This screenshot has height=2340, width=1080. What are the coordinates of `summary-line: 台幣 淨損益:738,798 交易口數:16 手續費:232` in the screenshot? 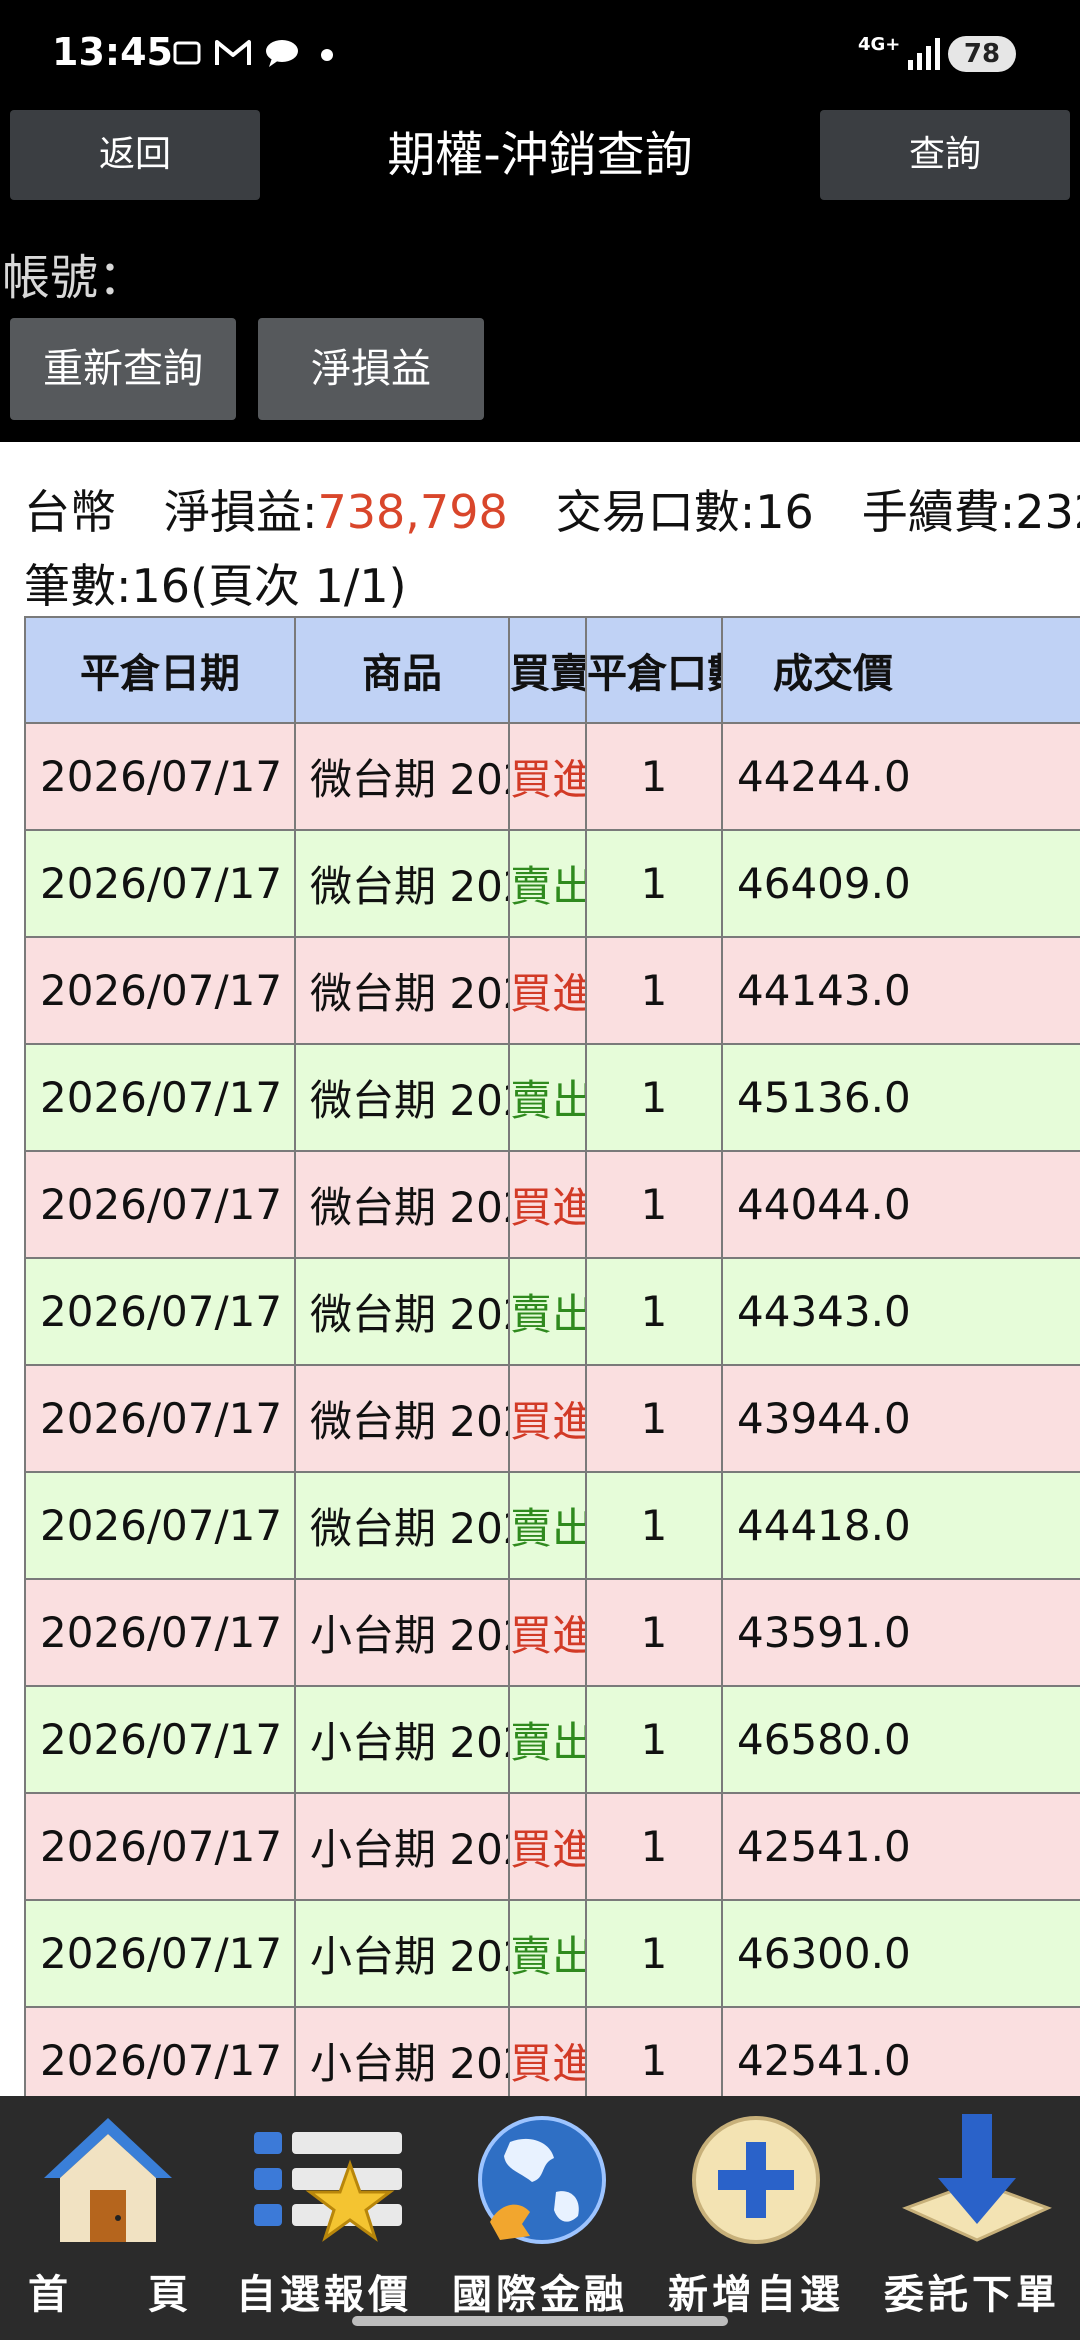 It's located at (552, 509).